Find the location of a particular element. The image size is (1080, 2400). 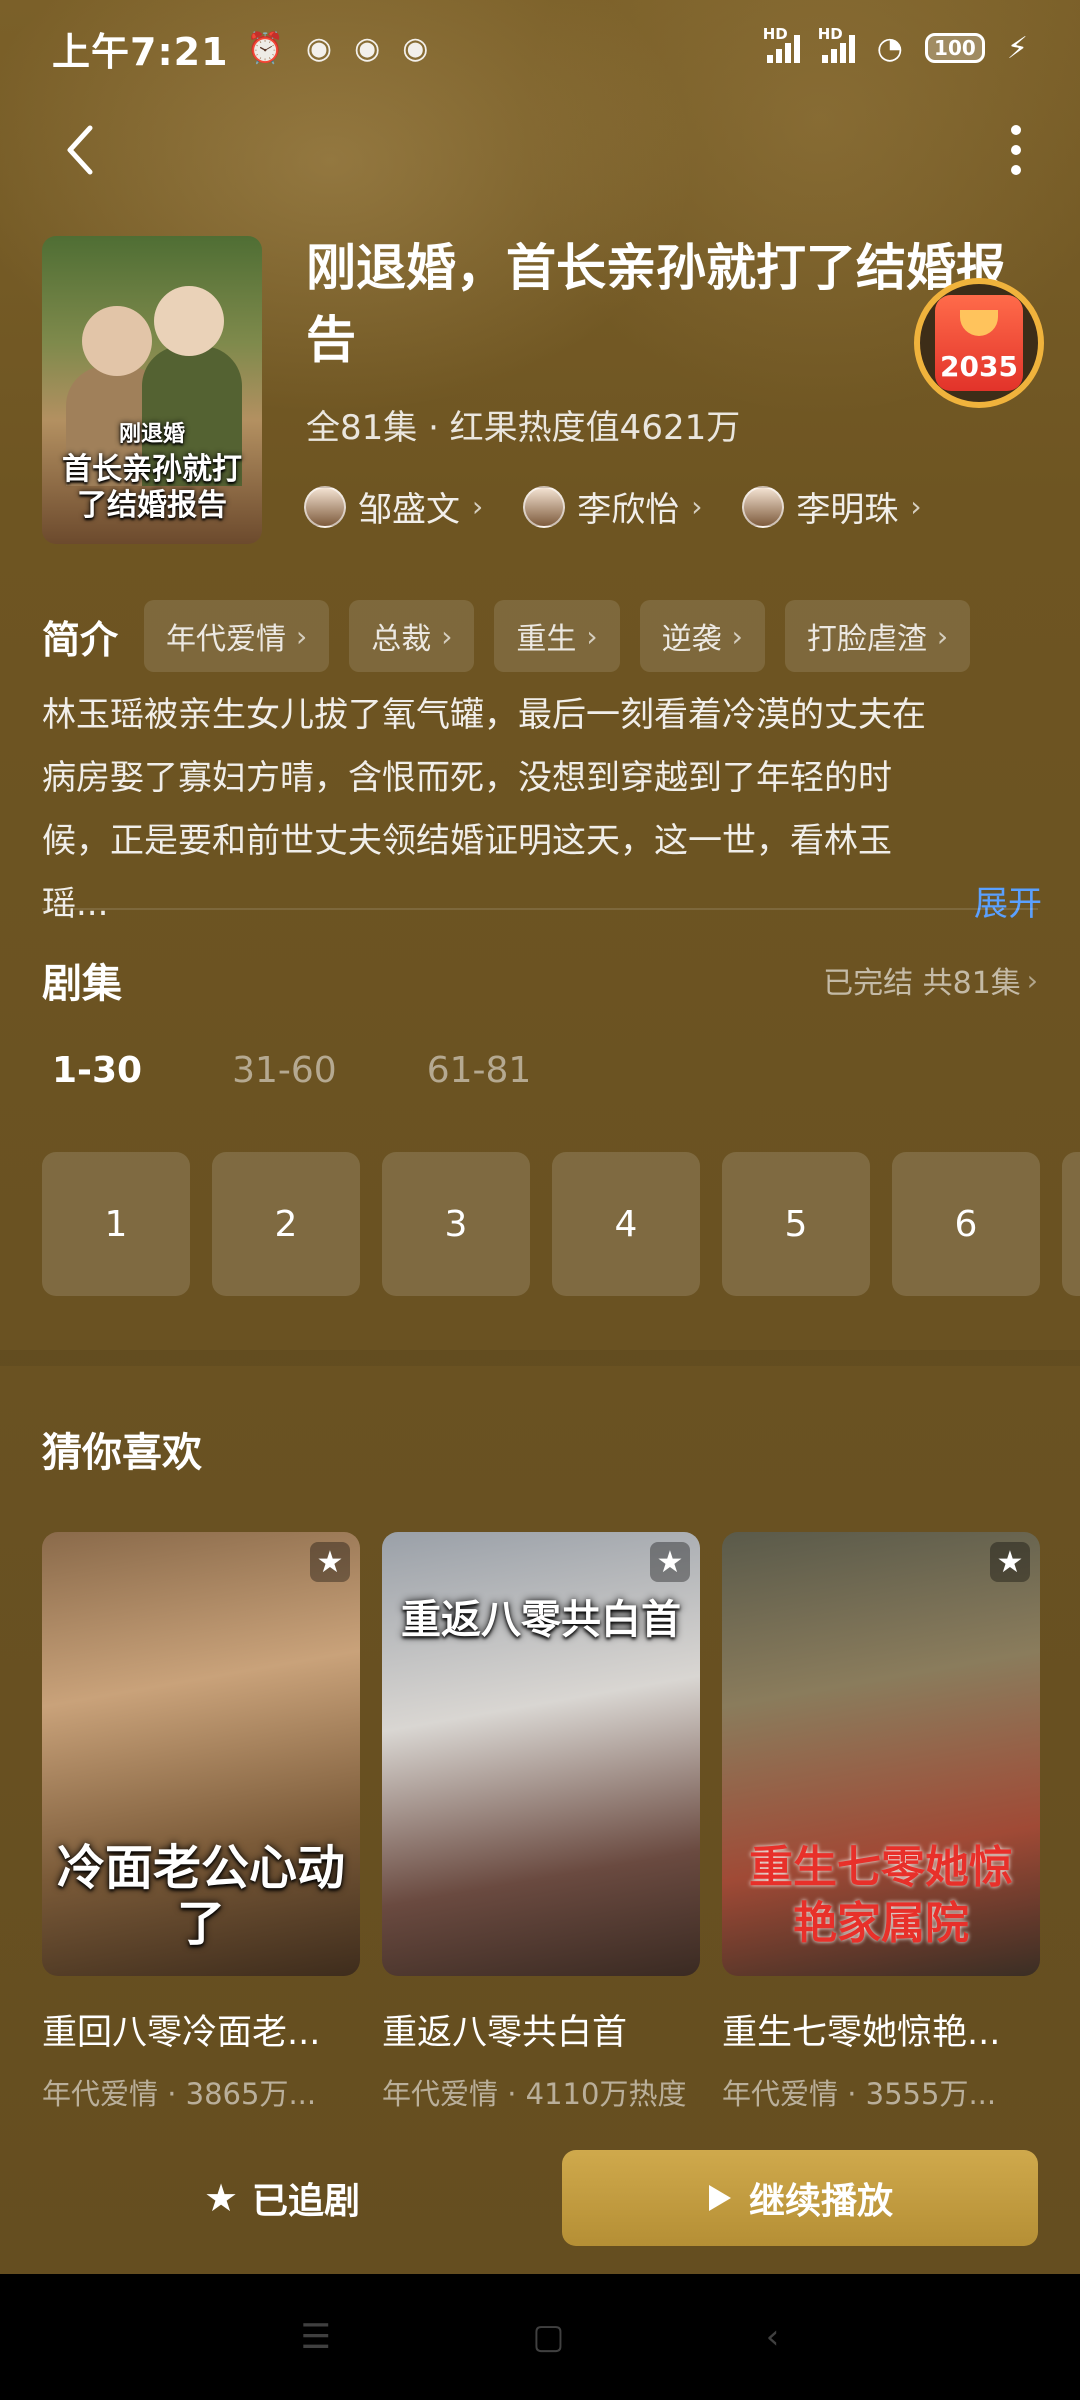

episodes-header: 剧集 已完结 共81集 › is located at coordinates (540, 980).